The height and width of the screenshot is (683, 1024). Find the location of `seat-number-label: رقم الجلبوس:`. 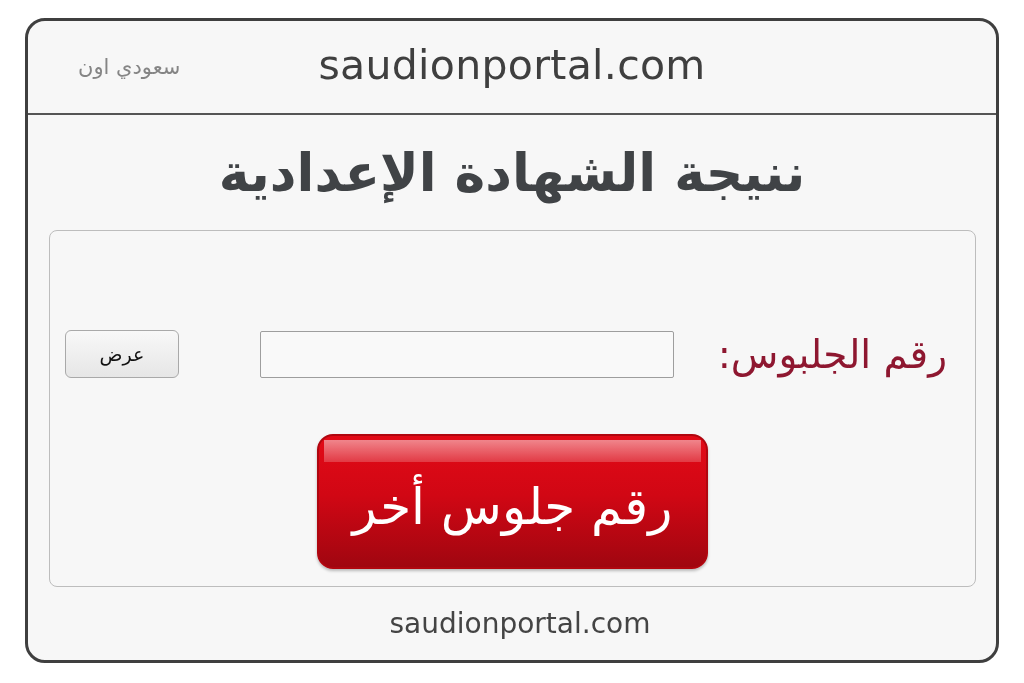

seat-number-label: رقم الجلبوس: is located at coordinates (832, 354).